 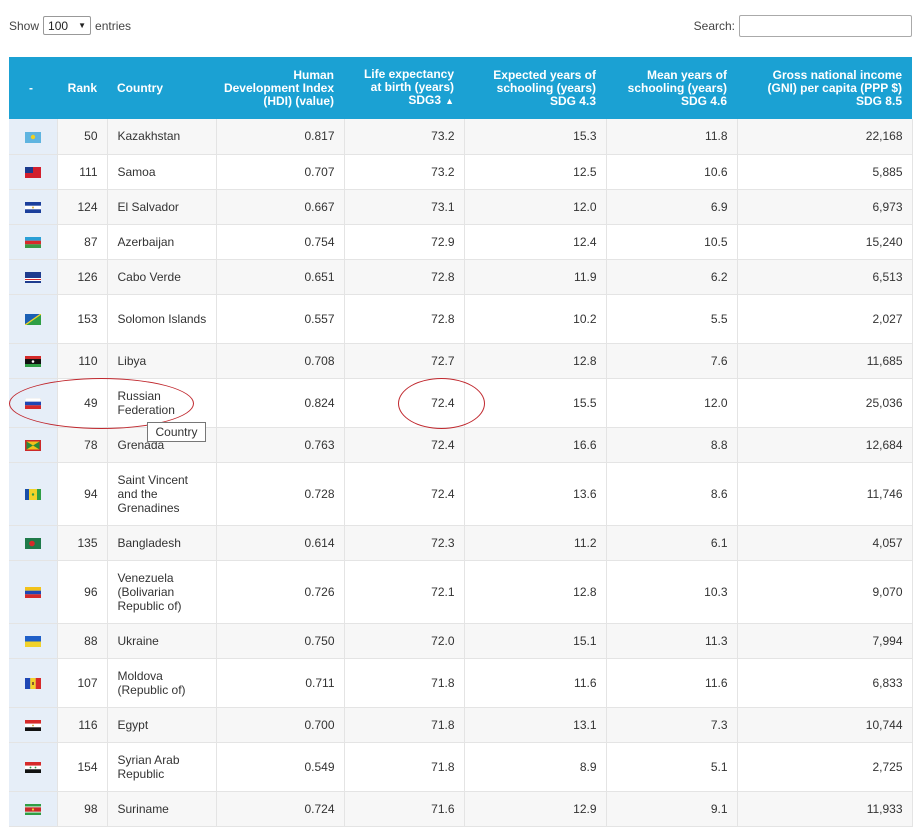 What do you see at coordinates (162, 767) in the screenshot?
I see `cell-country: Syrian Arab Republic` at bounding box center [162, 767].